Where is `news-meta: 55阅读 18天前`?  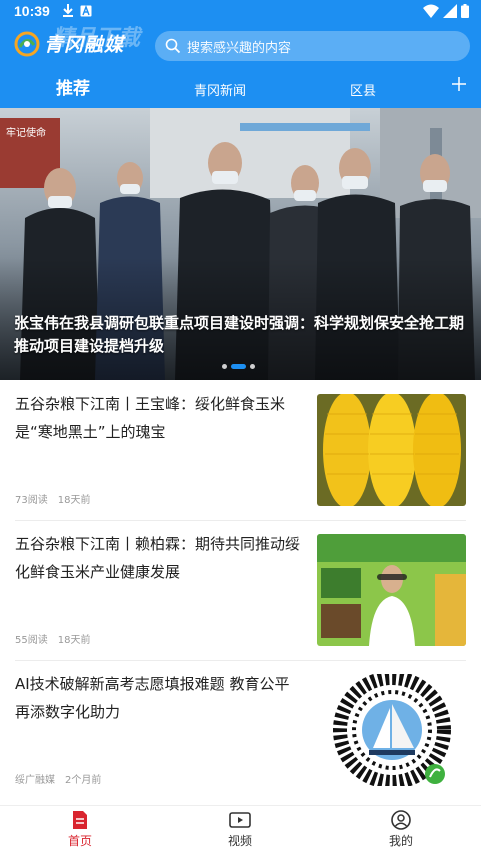
news-meta: 55阅读 18天前 is located at coordinates (52, 638).